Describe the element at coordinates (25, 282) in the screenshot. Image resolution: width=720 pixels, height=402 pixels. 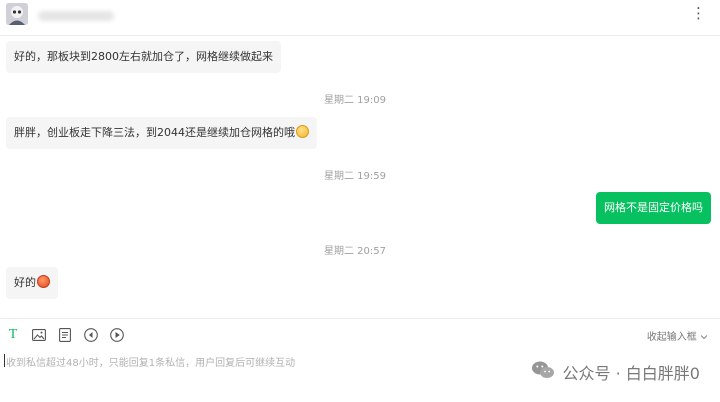
I see `message-text: 好的` at that location.